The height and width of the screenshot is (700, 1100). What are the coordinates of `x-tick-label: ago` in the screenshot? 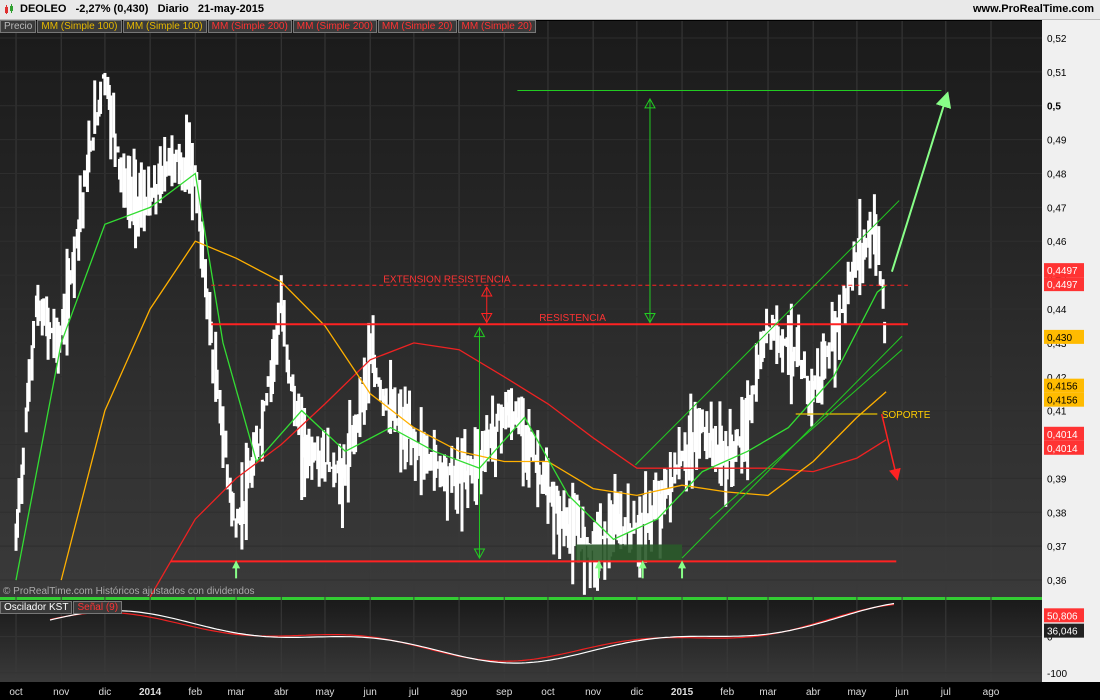 It's located at (991, 692).